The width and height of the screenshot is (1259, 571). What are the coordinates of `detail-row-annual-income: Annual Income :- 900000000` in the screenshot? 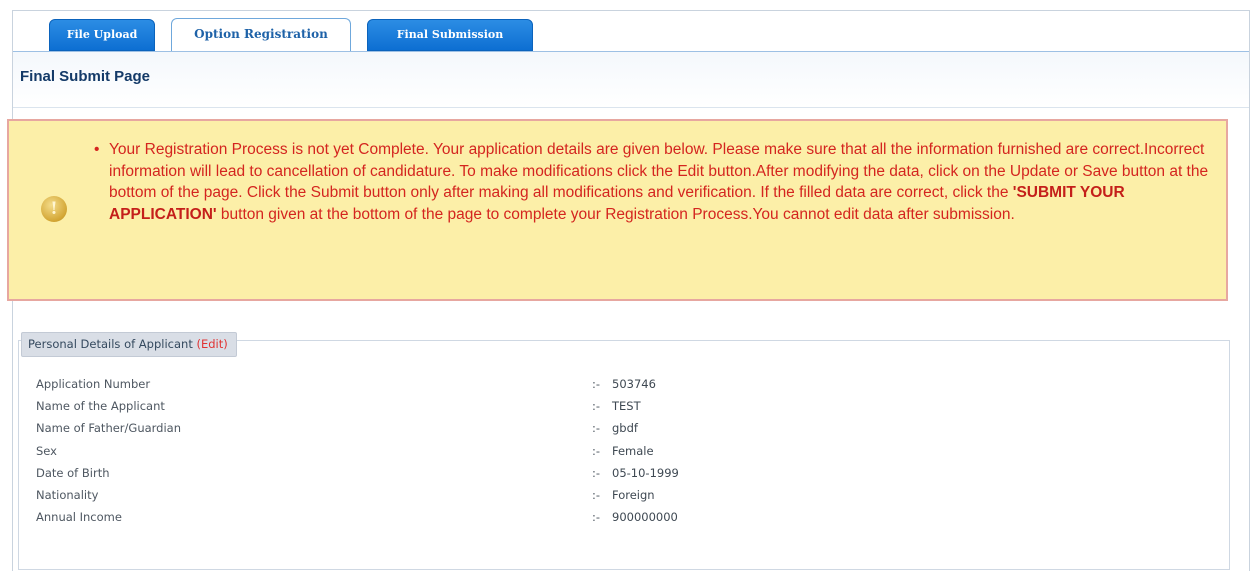 It's located at (626, 517).